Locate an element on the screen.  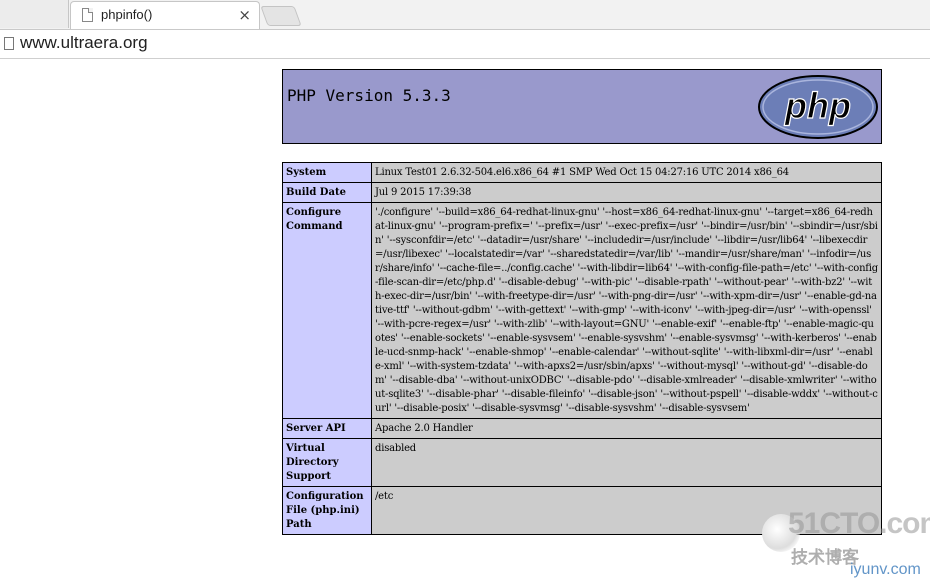
watermark-text: iyunv.com is located at coordinates (885, 569).